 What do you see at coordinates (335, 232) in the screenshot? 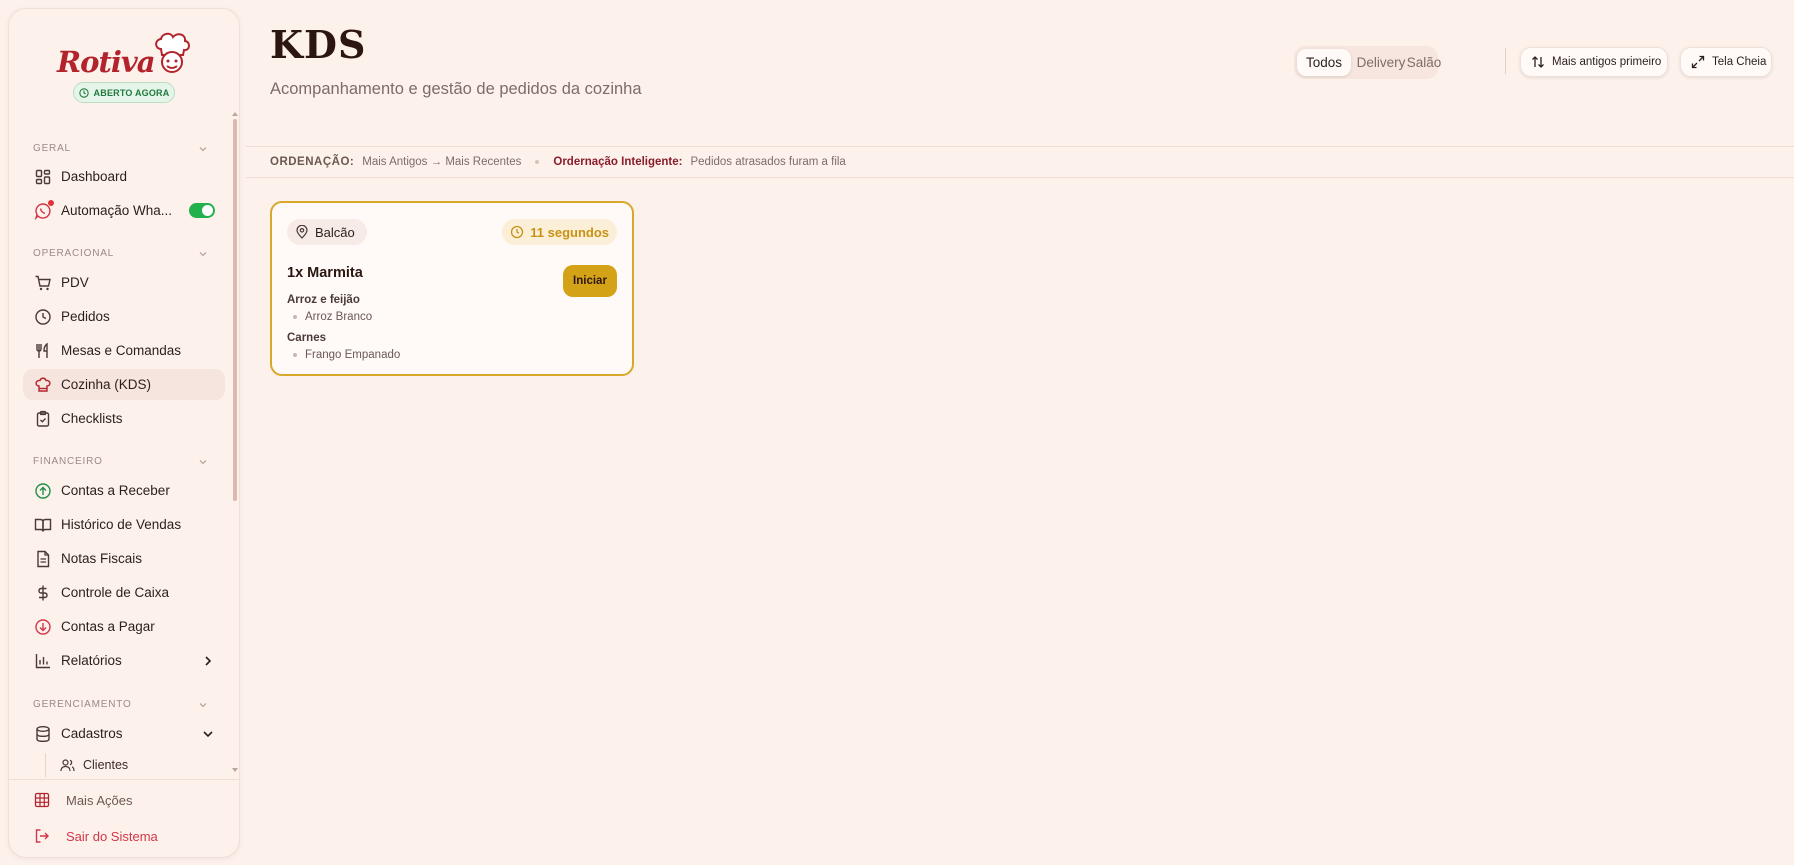
I see `location-label: Balcão` at bounding box center [335, 232].